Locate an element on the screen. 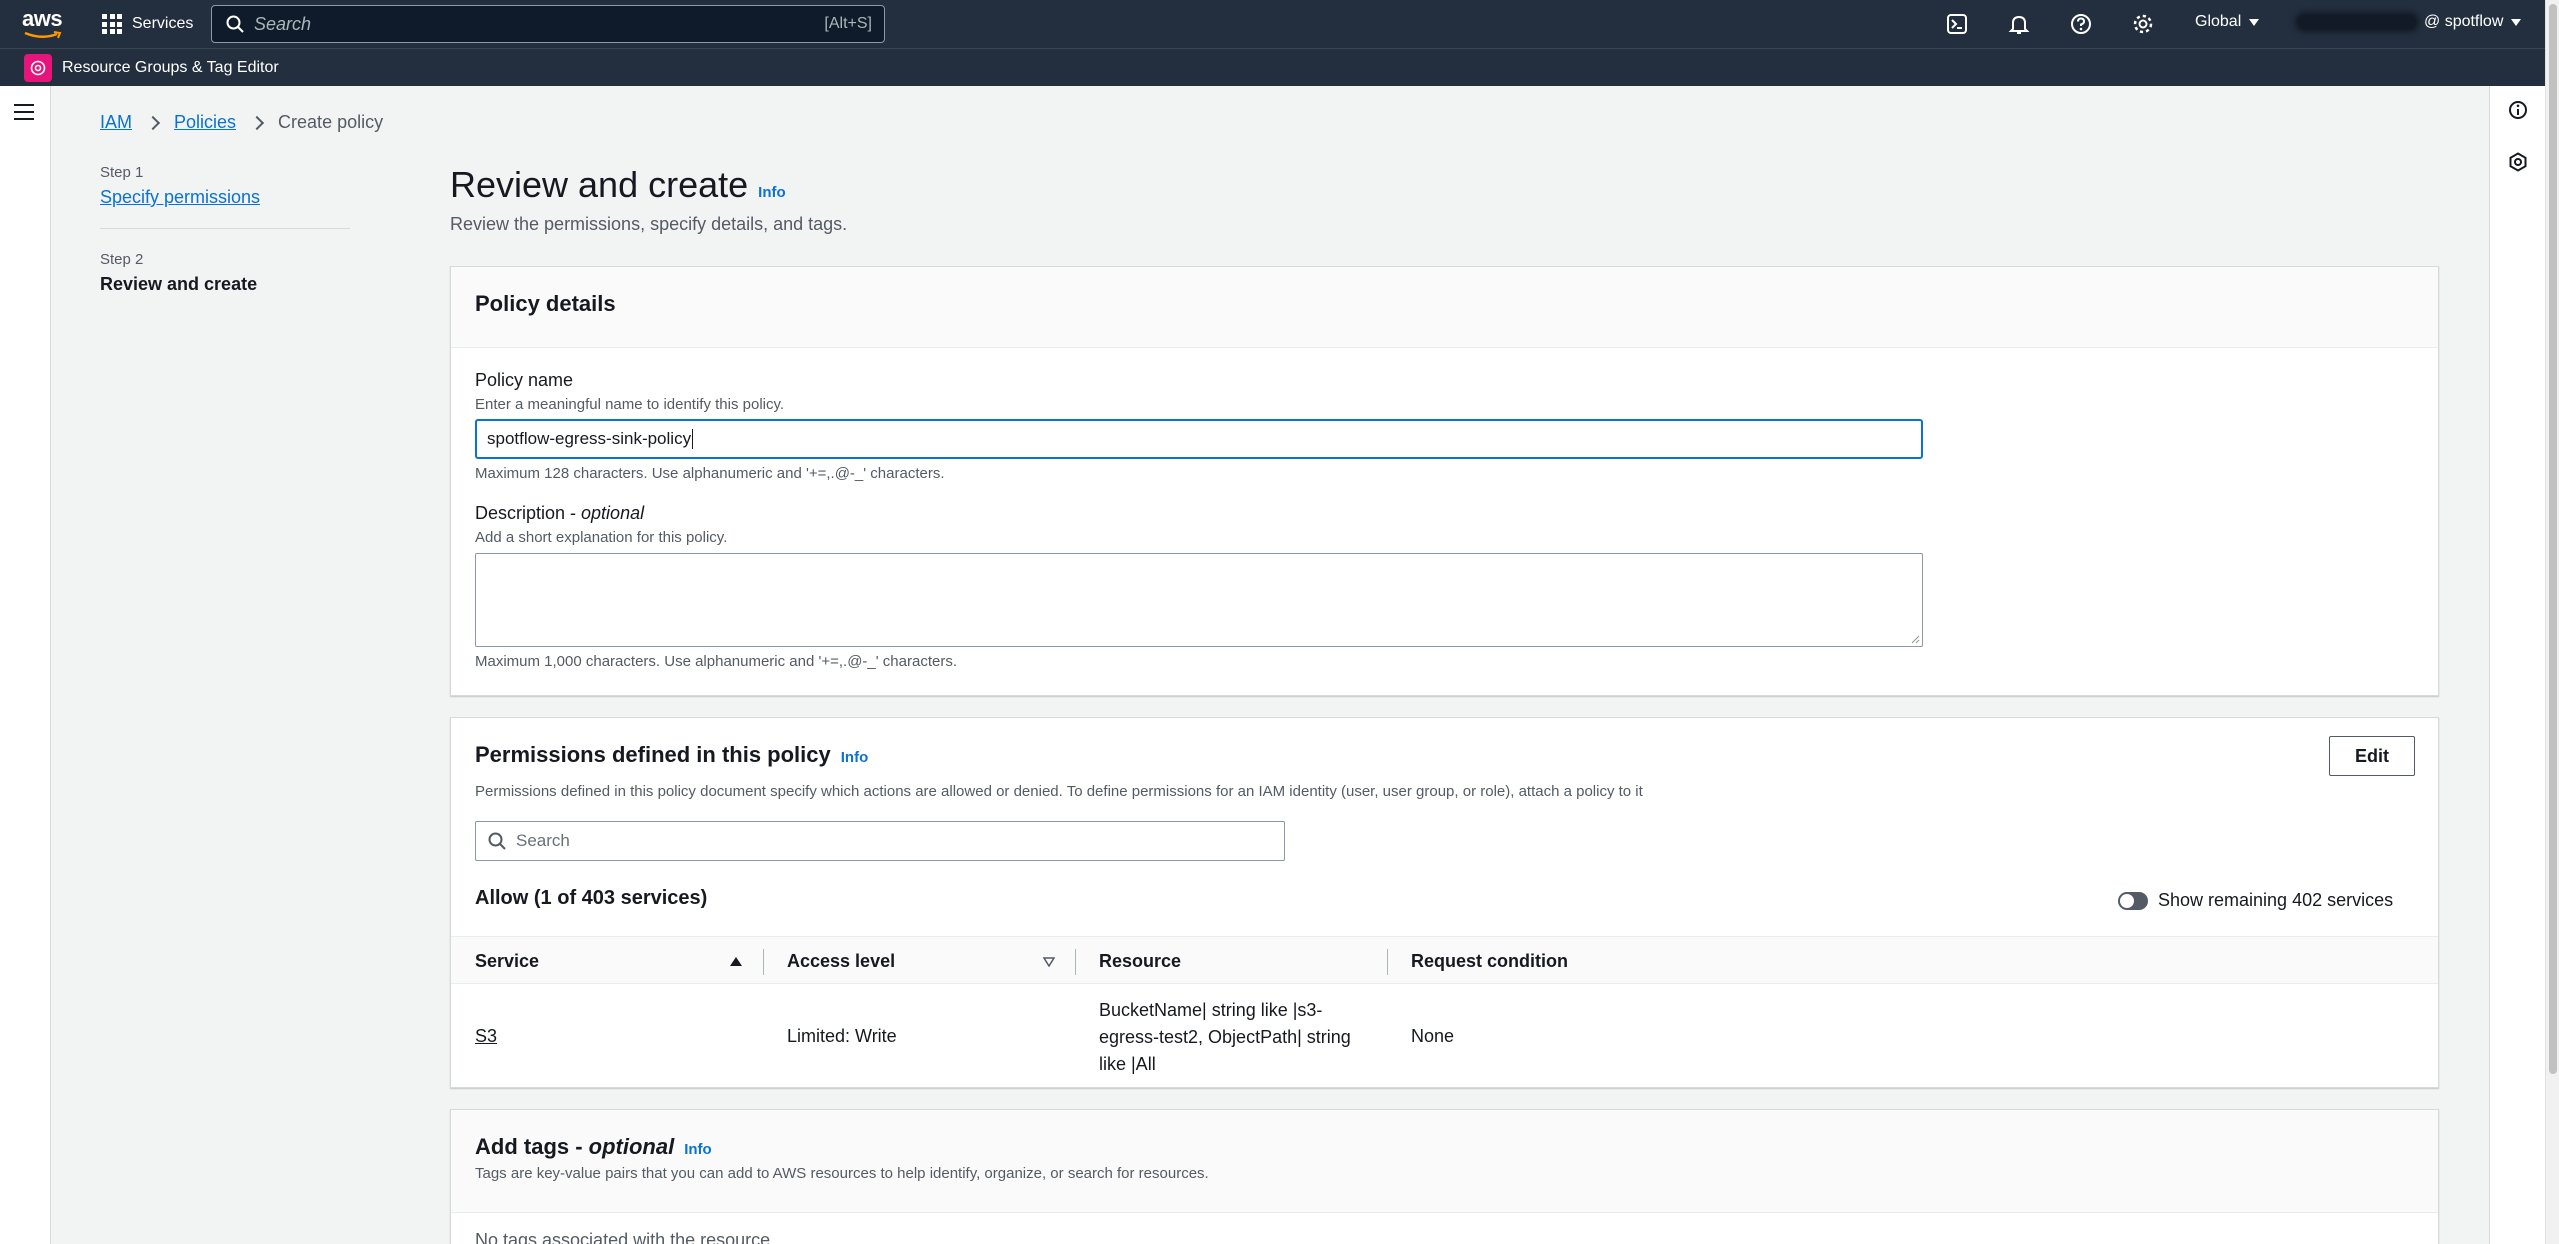 The height and width of the screenshot is (1244, 2559). policy-name-input: spotflow-egress-sink-policy is located at coordinates (1199, 439).